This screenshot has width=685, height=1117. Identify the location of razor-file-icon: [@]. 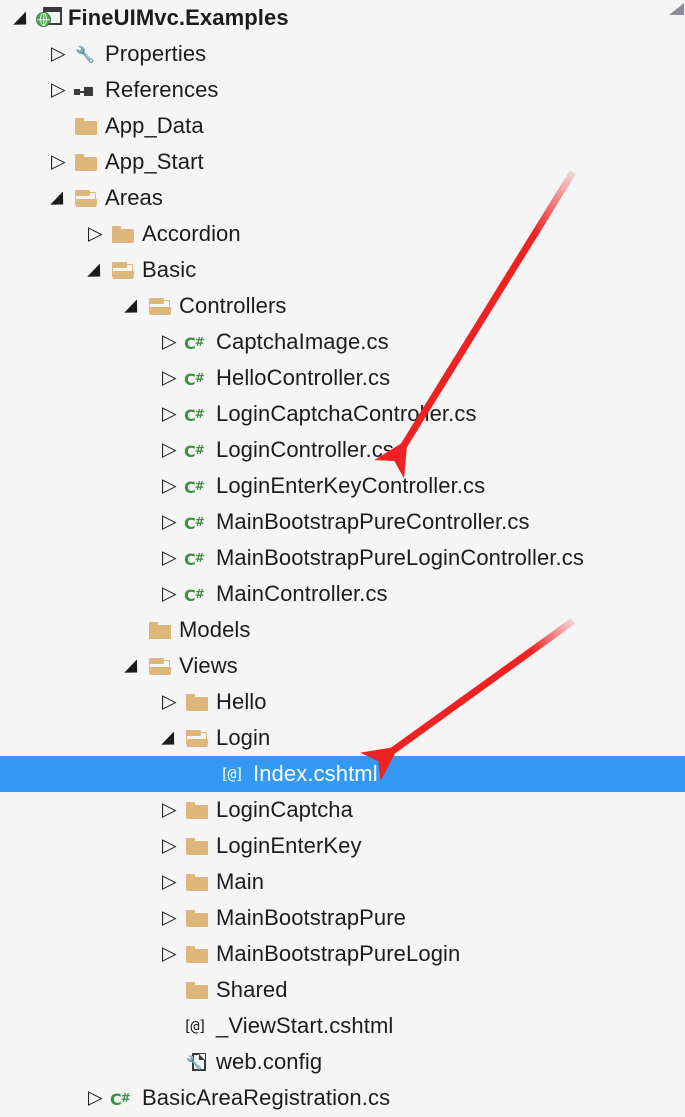
(232, 774).